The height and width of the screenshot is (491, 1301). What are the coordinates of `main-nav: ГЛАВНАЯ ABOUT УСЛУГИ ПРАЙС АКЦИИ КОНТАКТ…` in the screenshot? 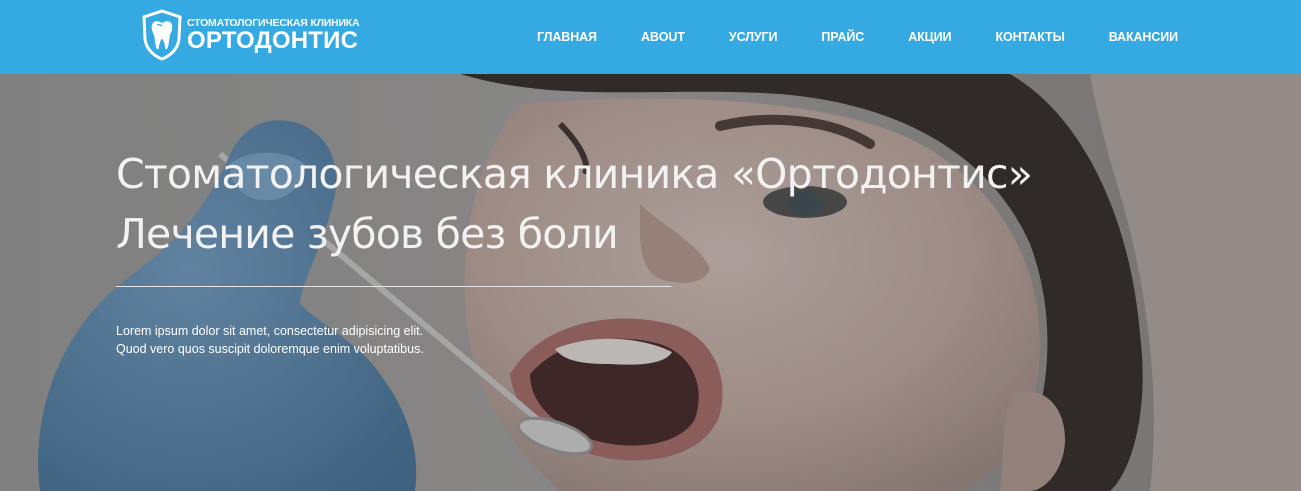 It's located at (857, 37).